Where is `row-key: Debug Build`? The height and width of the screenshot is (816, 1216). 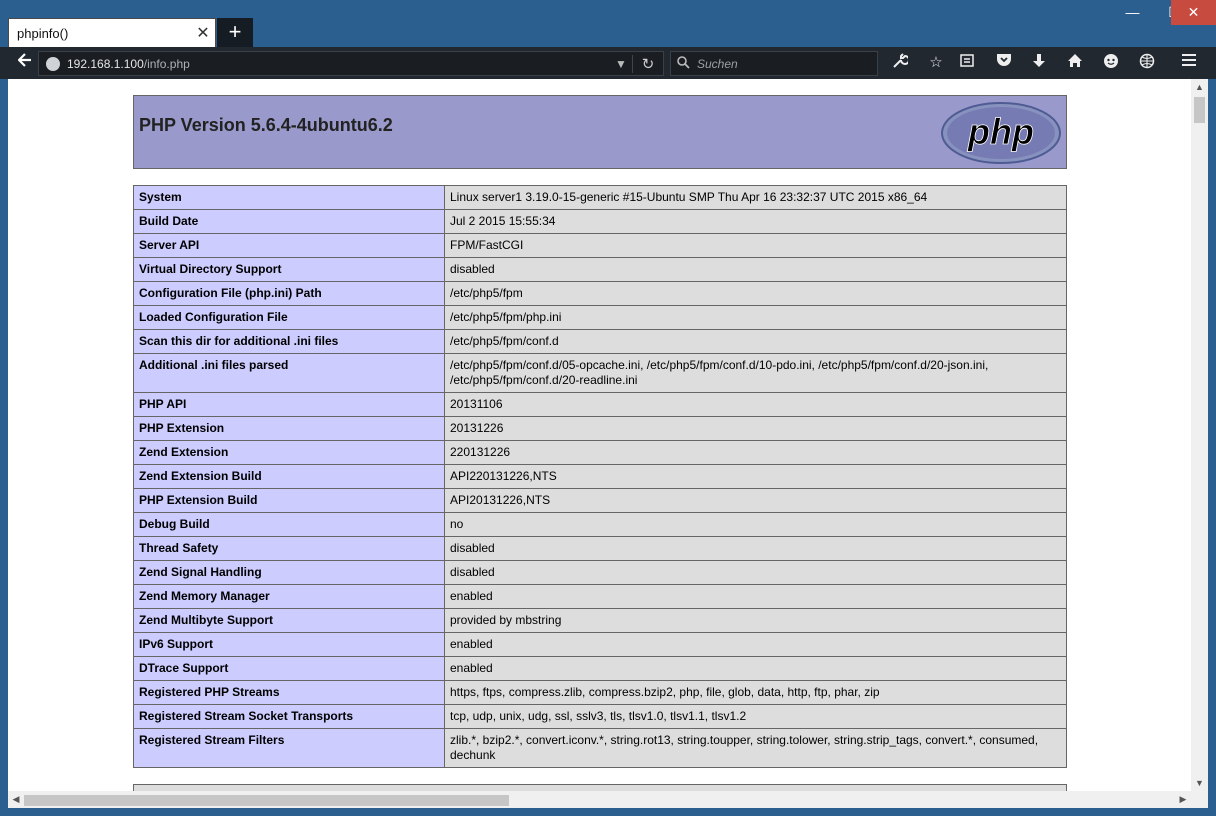 row-key: Debug Build is located at coordinates (289, 524).